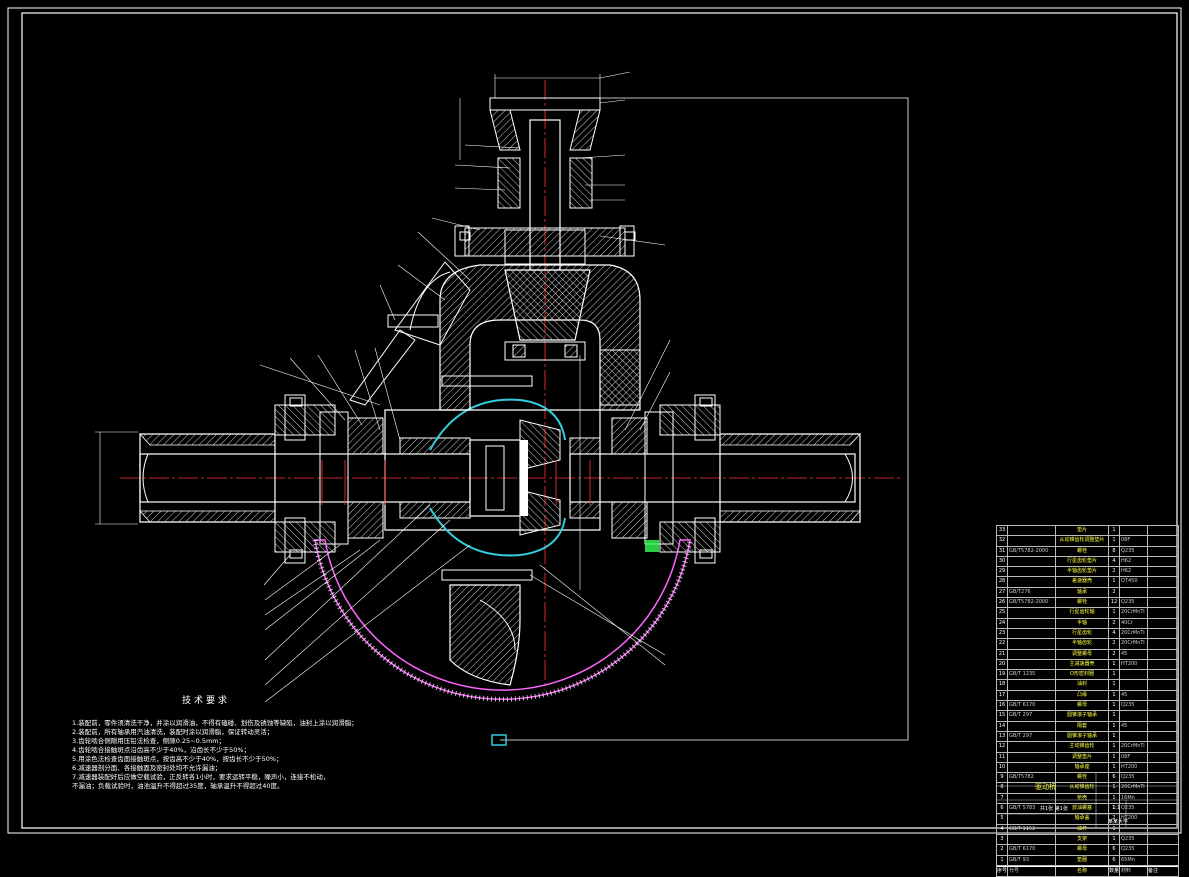 This screenshot has height=877, width=1189. Describe the element at coordinates (1032, 675) in the screenshot. I see `bom-cell: GB/T 1235` at that location.